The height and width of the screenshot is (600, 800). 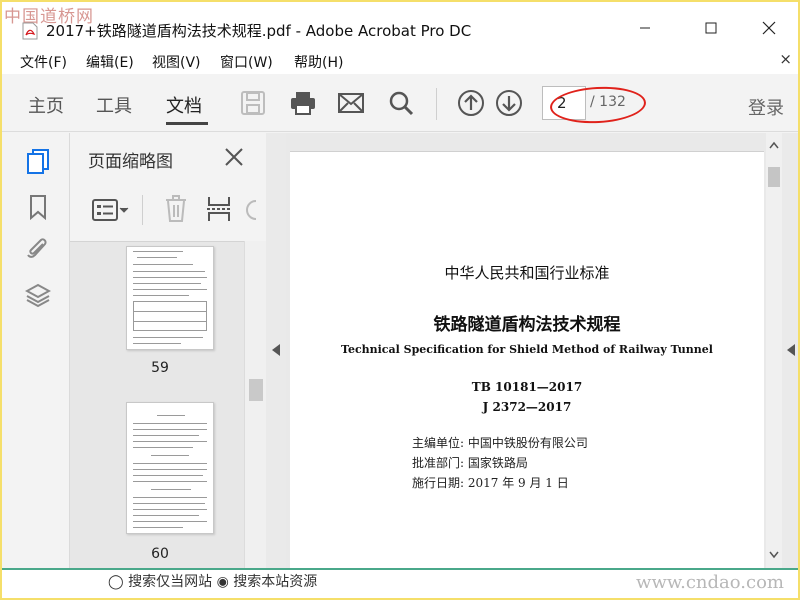 I want to click on print-icon, so click(x=303, y=103).